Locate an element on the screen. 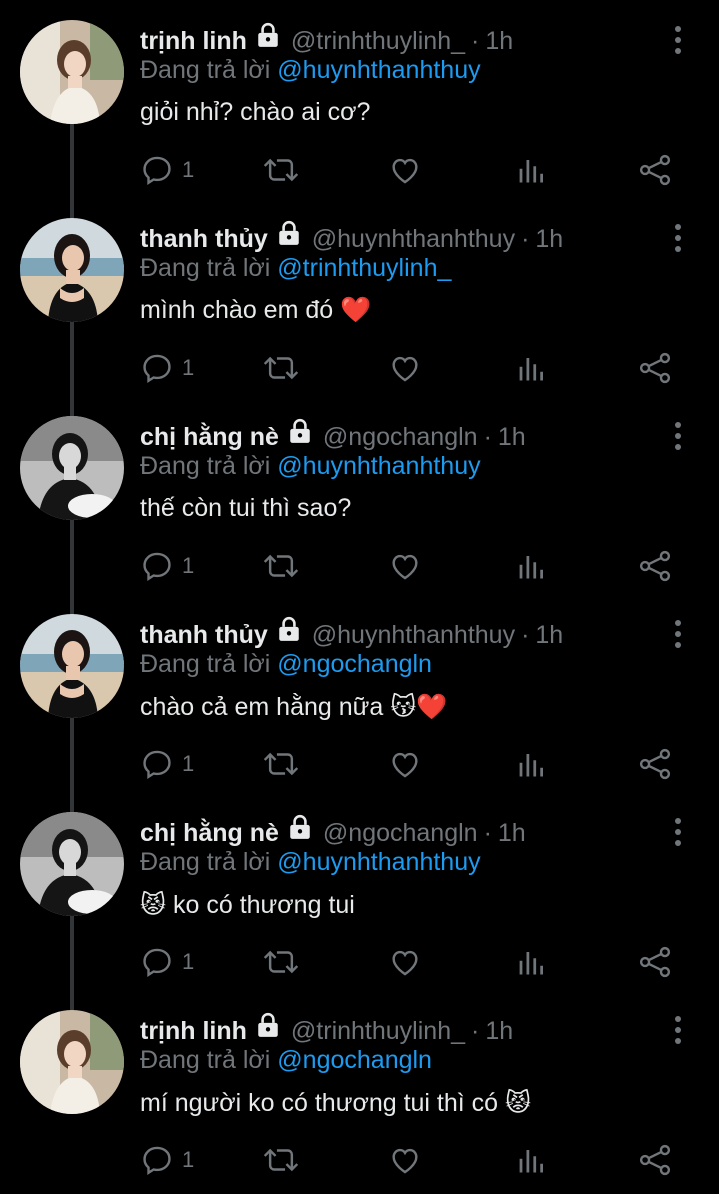 The image size is (719, 1194). tweet-header: chị hằng nè @ngochangln · 1h is located at coordinates (333, 832).